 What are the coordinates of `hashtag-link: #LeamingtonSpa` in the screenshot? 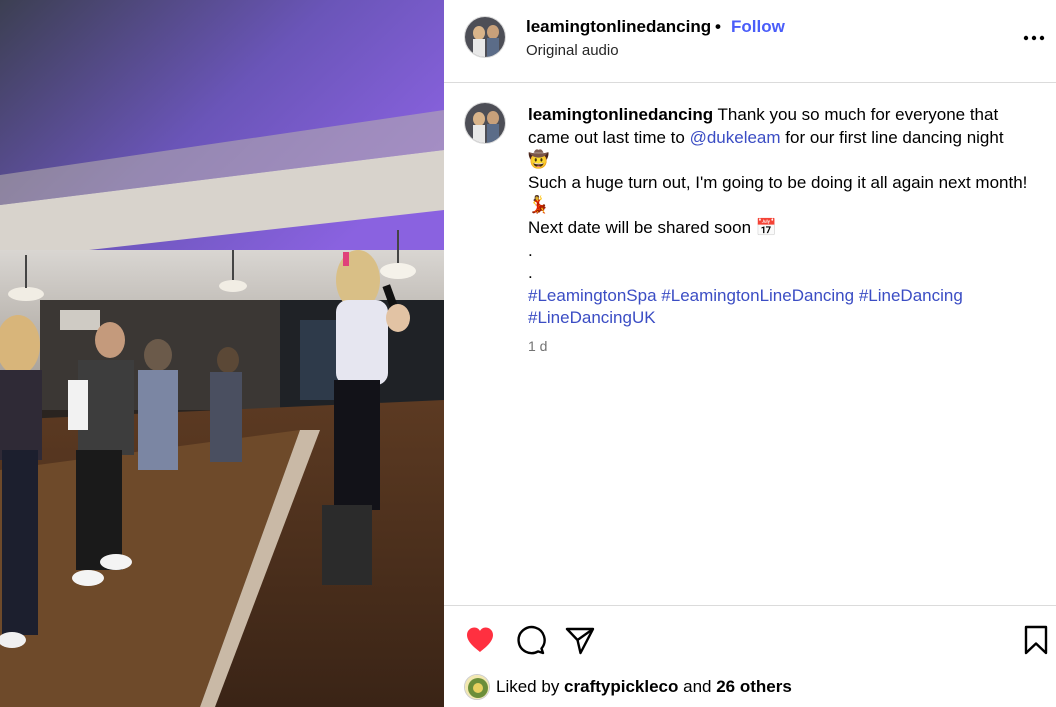 It's located at (592, 295).